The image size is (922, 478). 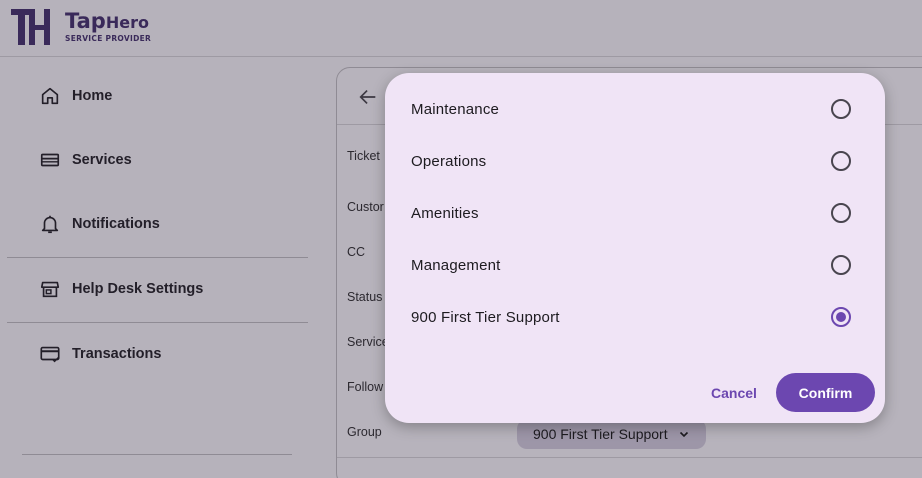 What do you see at coordinates (50, 354) in the screenshot?
I see `card-check-icon` at bounding box center [50, 354].